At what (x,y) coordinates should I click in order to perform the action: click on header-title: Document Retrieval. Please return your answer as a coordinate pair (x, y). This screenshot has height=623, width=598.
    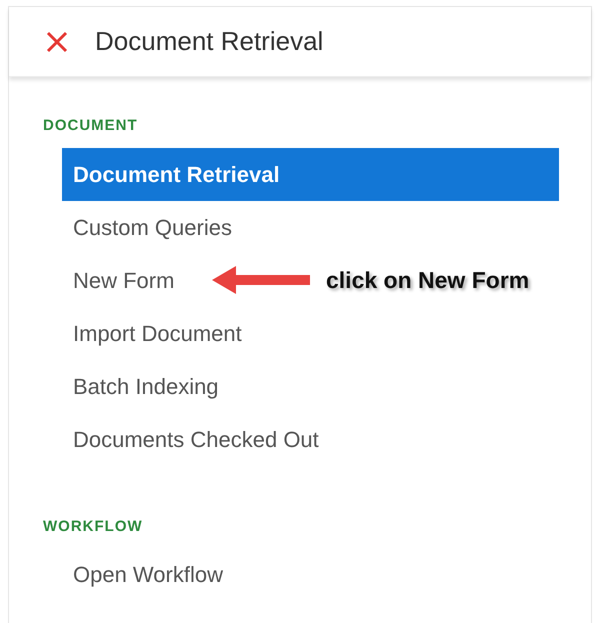
    Looking at the image, I should click on (209, 41).